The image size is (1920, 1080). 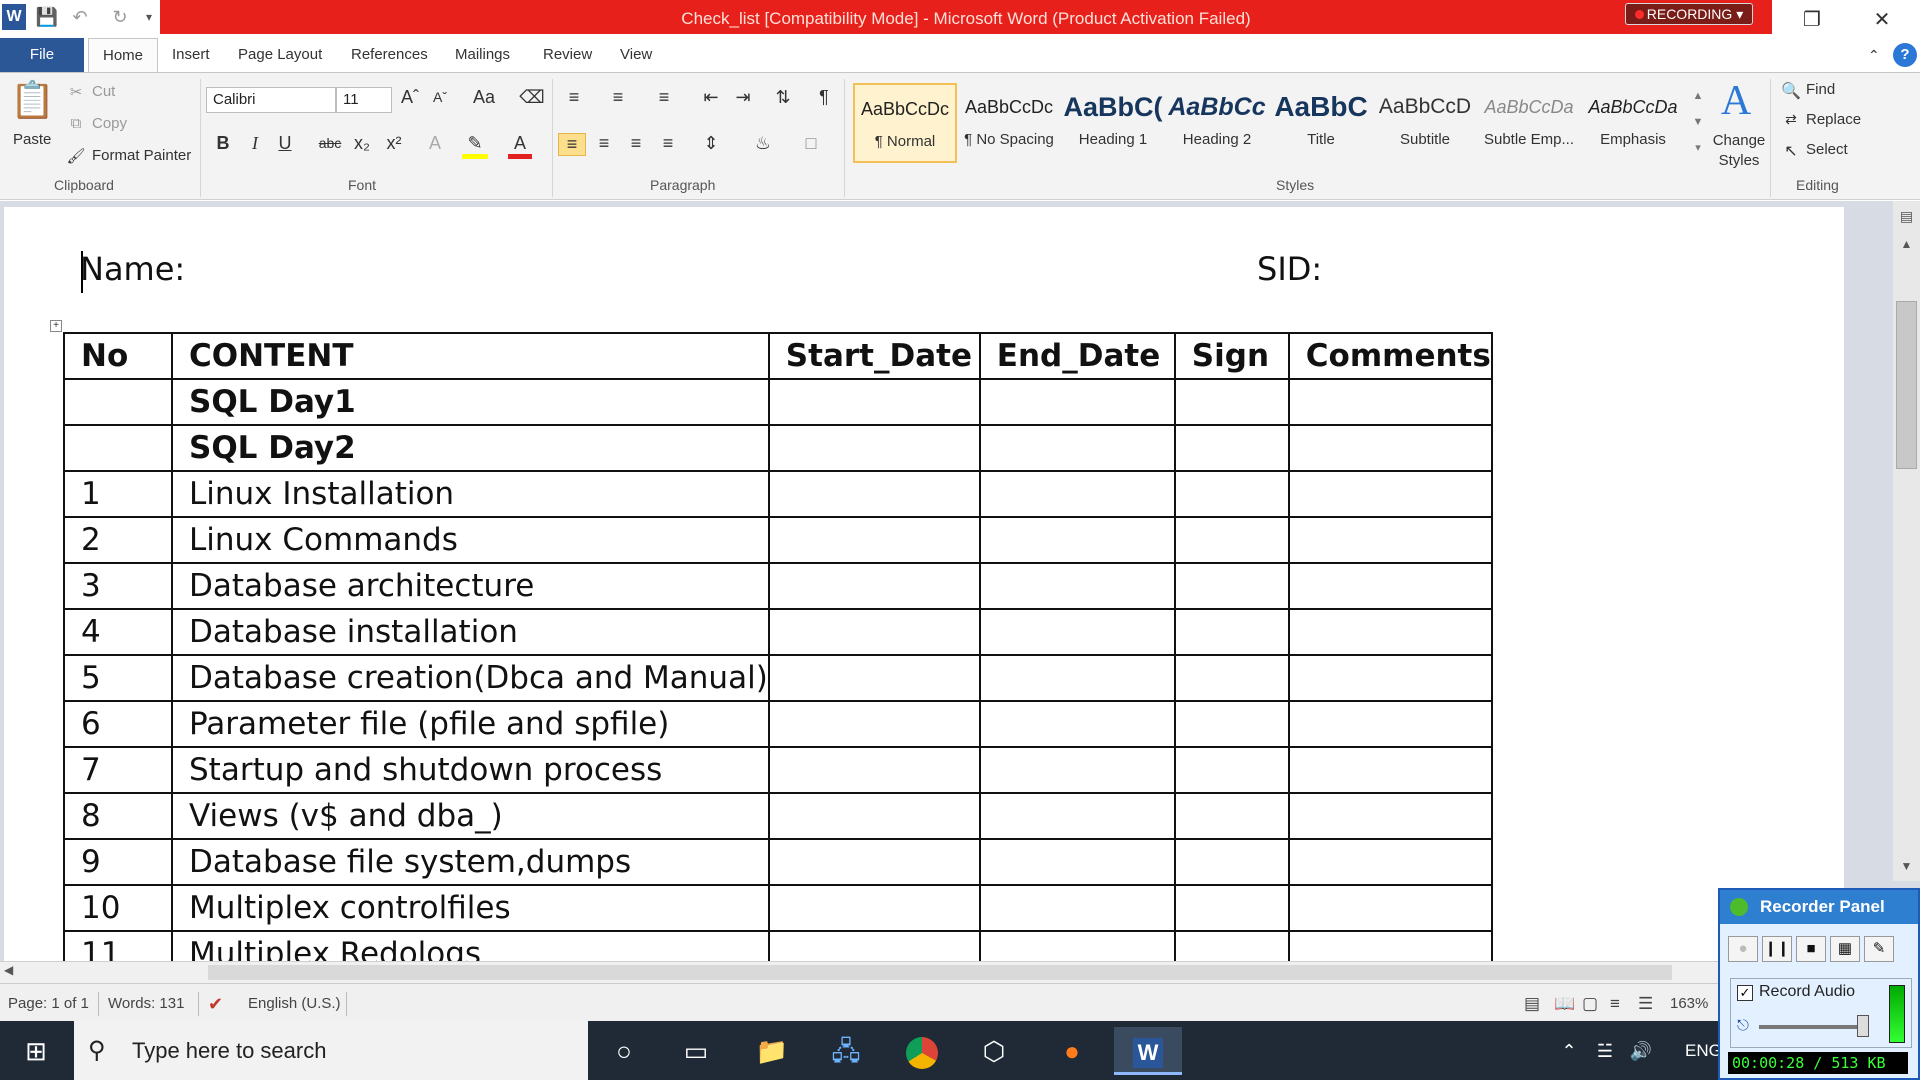 I want to click on web-layout-icon: ▢, so click(x=1590, y=1004).